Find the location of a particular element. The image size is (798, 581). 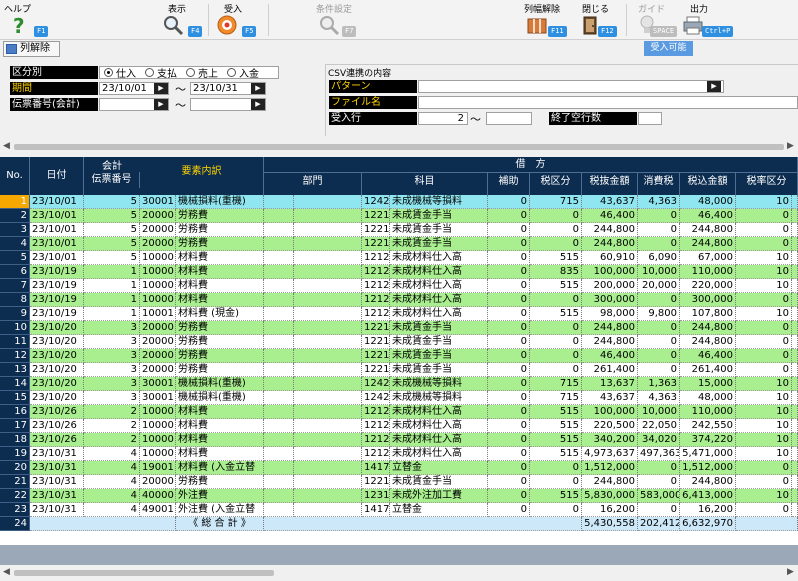

cell-date: 23/10/31 is located at coordinates (57, 468).